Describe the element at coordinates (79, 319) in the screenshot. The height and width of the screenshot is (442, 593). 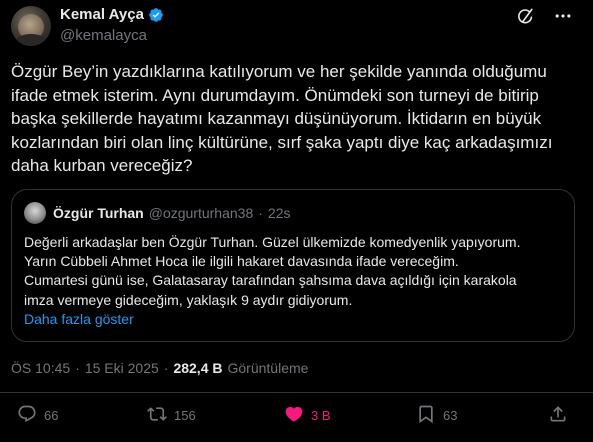
I see `show-more-link: Daha fazla göster` at that location.